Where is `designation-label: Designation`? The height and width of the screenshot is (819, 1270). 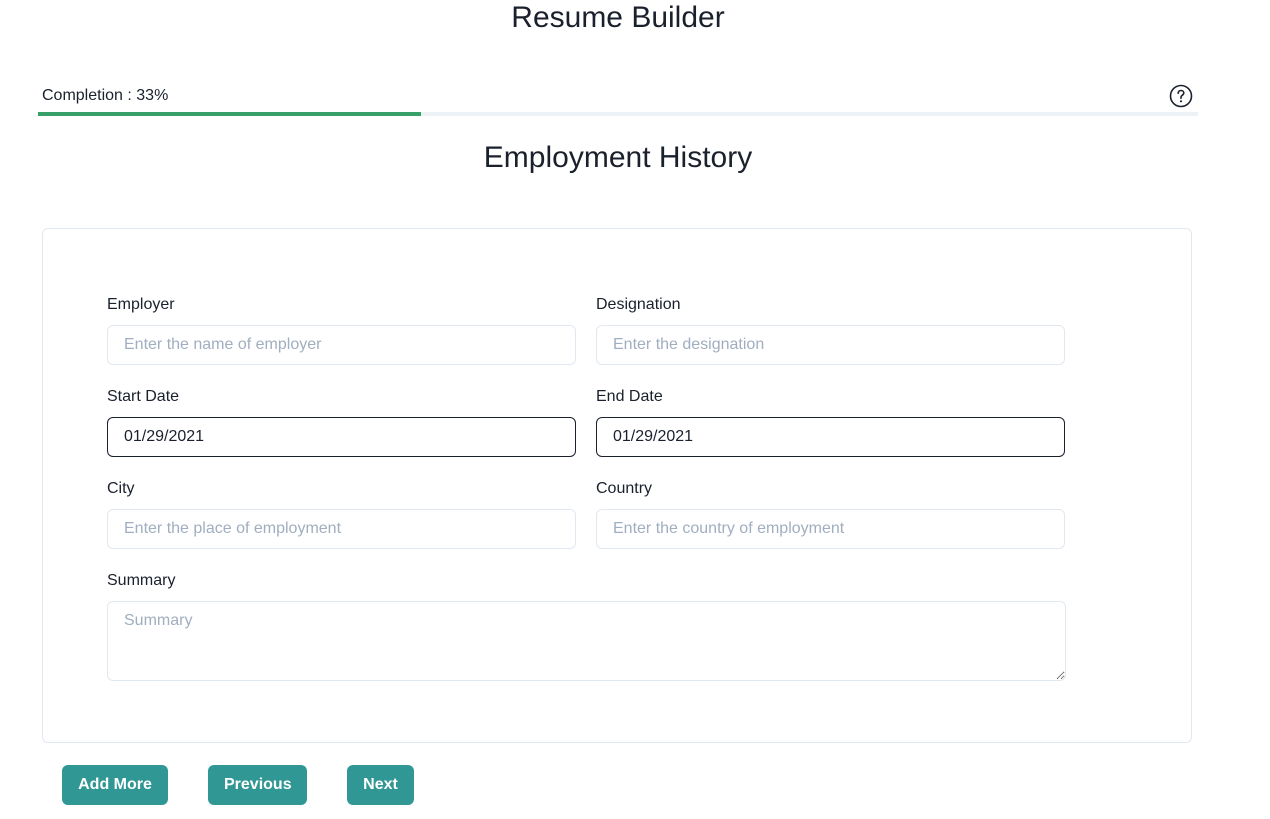
designation-label: Designation is located at coordinates (638, 304).